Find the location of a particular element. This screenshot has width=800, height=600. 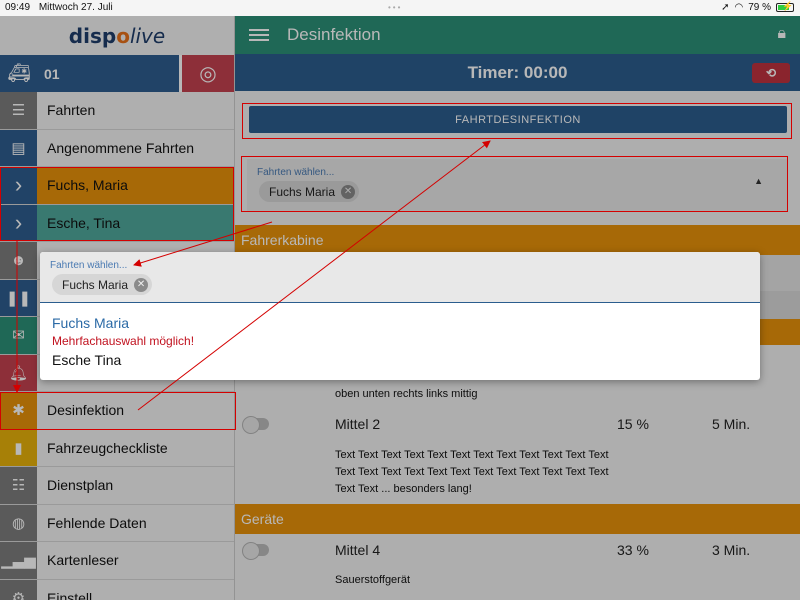

sidebar-item-label: Dienstplan is located at coordinates (80, 485).